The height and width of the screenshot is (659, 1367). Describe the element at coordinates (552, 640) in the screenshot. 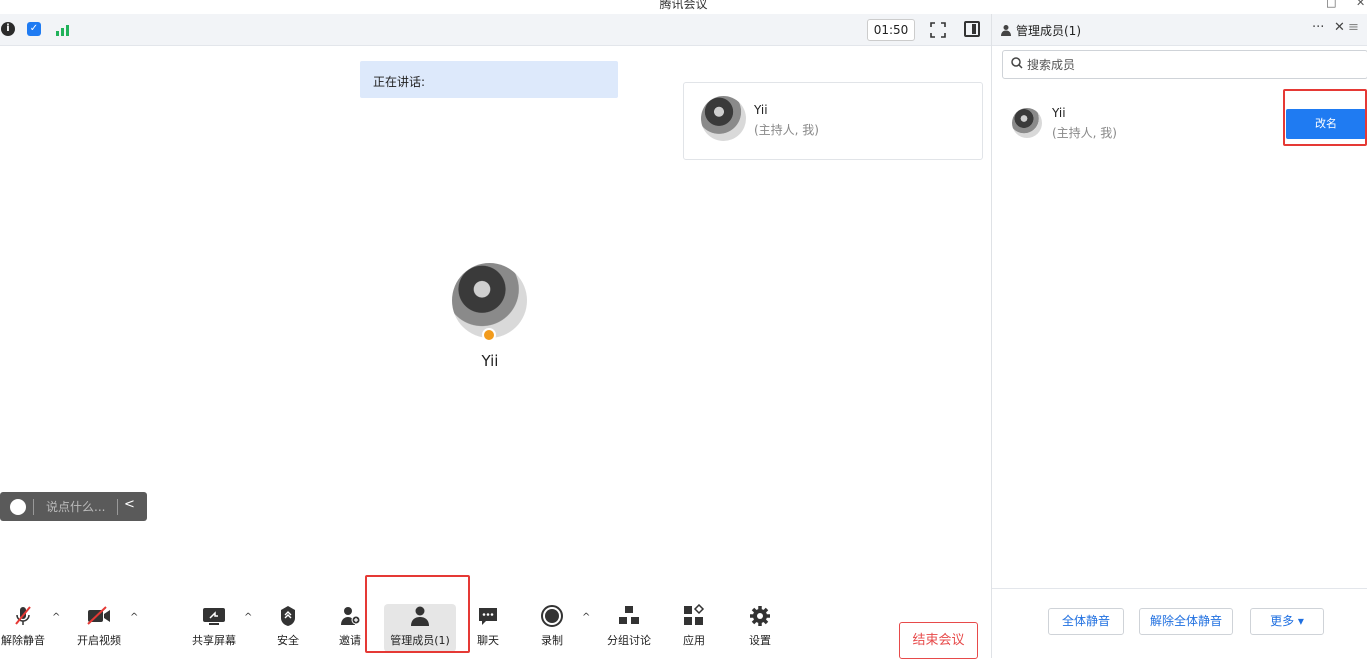

I see `toolbar-label: 录制` at that location.